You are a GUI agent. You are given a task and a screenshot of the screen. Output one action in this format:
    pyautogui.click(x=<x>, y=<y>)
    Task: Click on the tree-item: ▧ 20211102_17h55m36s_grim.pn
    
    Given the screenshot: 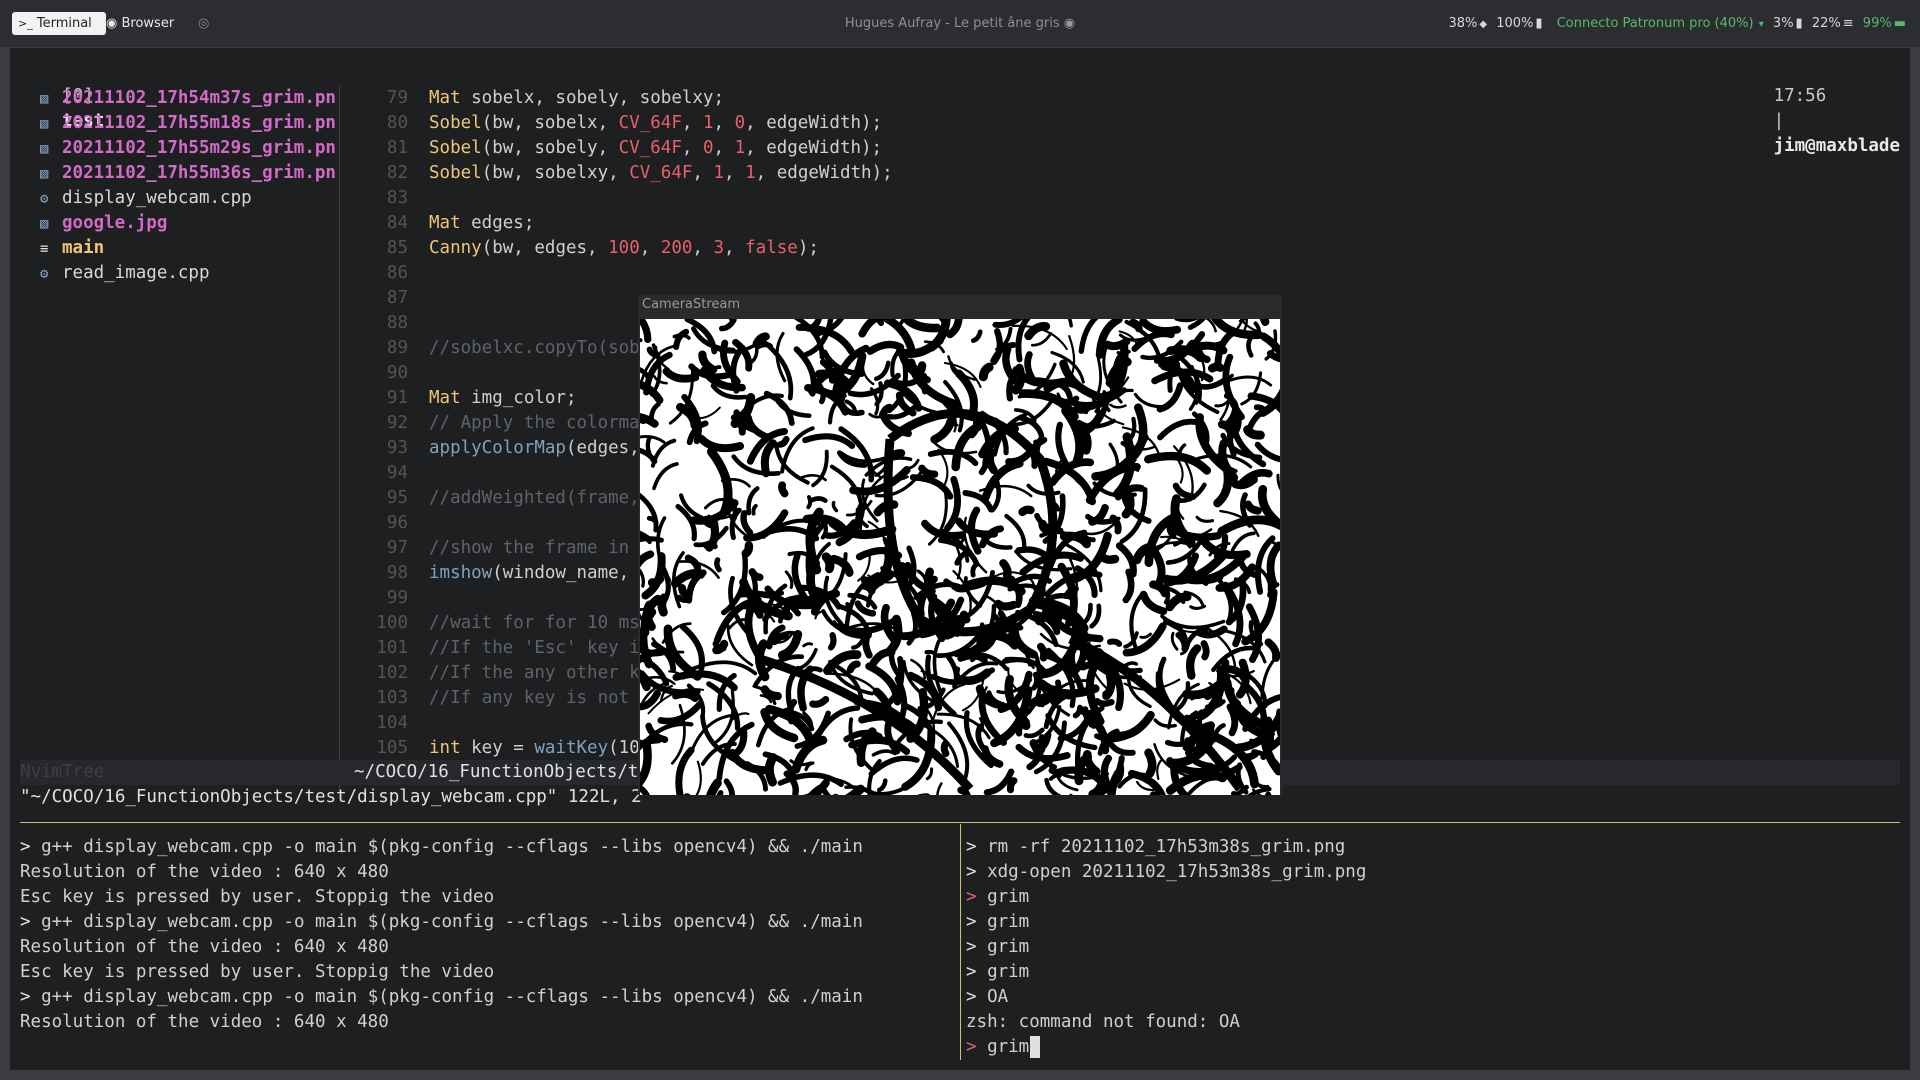 What is the action you would take?
    pyautogui.click(x=188, y=173)
    